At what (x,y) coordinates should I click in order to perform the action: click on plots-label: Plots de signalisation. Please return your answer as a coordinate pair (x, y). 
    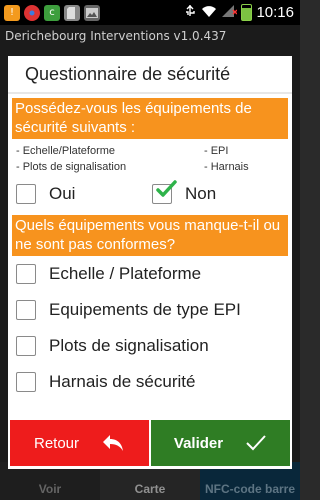
    Looking at the image, I should click on (129, 345).